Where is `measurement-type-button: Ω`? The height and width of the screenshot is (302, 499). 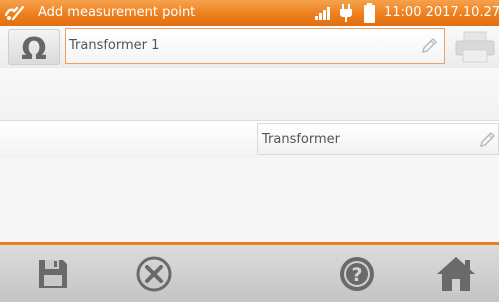 measurement-type-button: Ω is located at coordinates (34, 48).